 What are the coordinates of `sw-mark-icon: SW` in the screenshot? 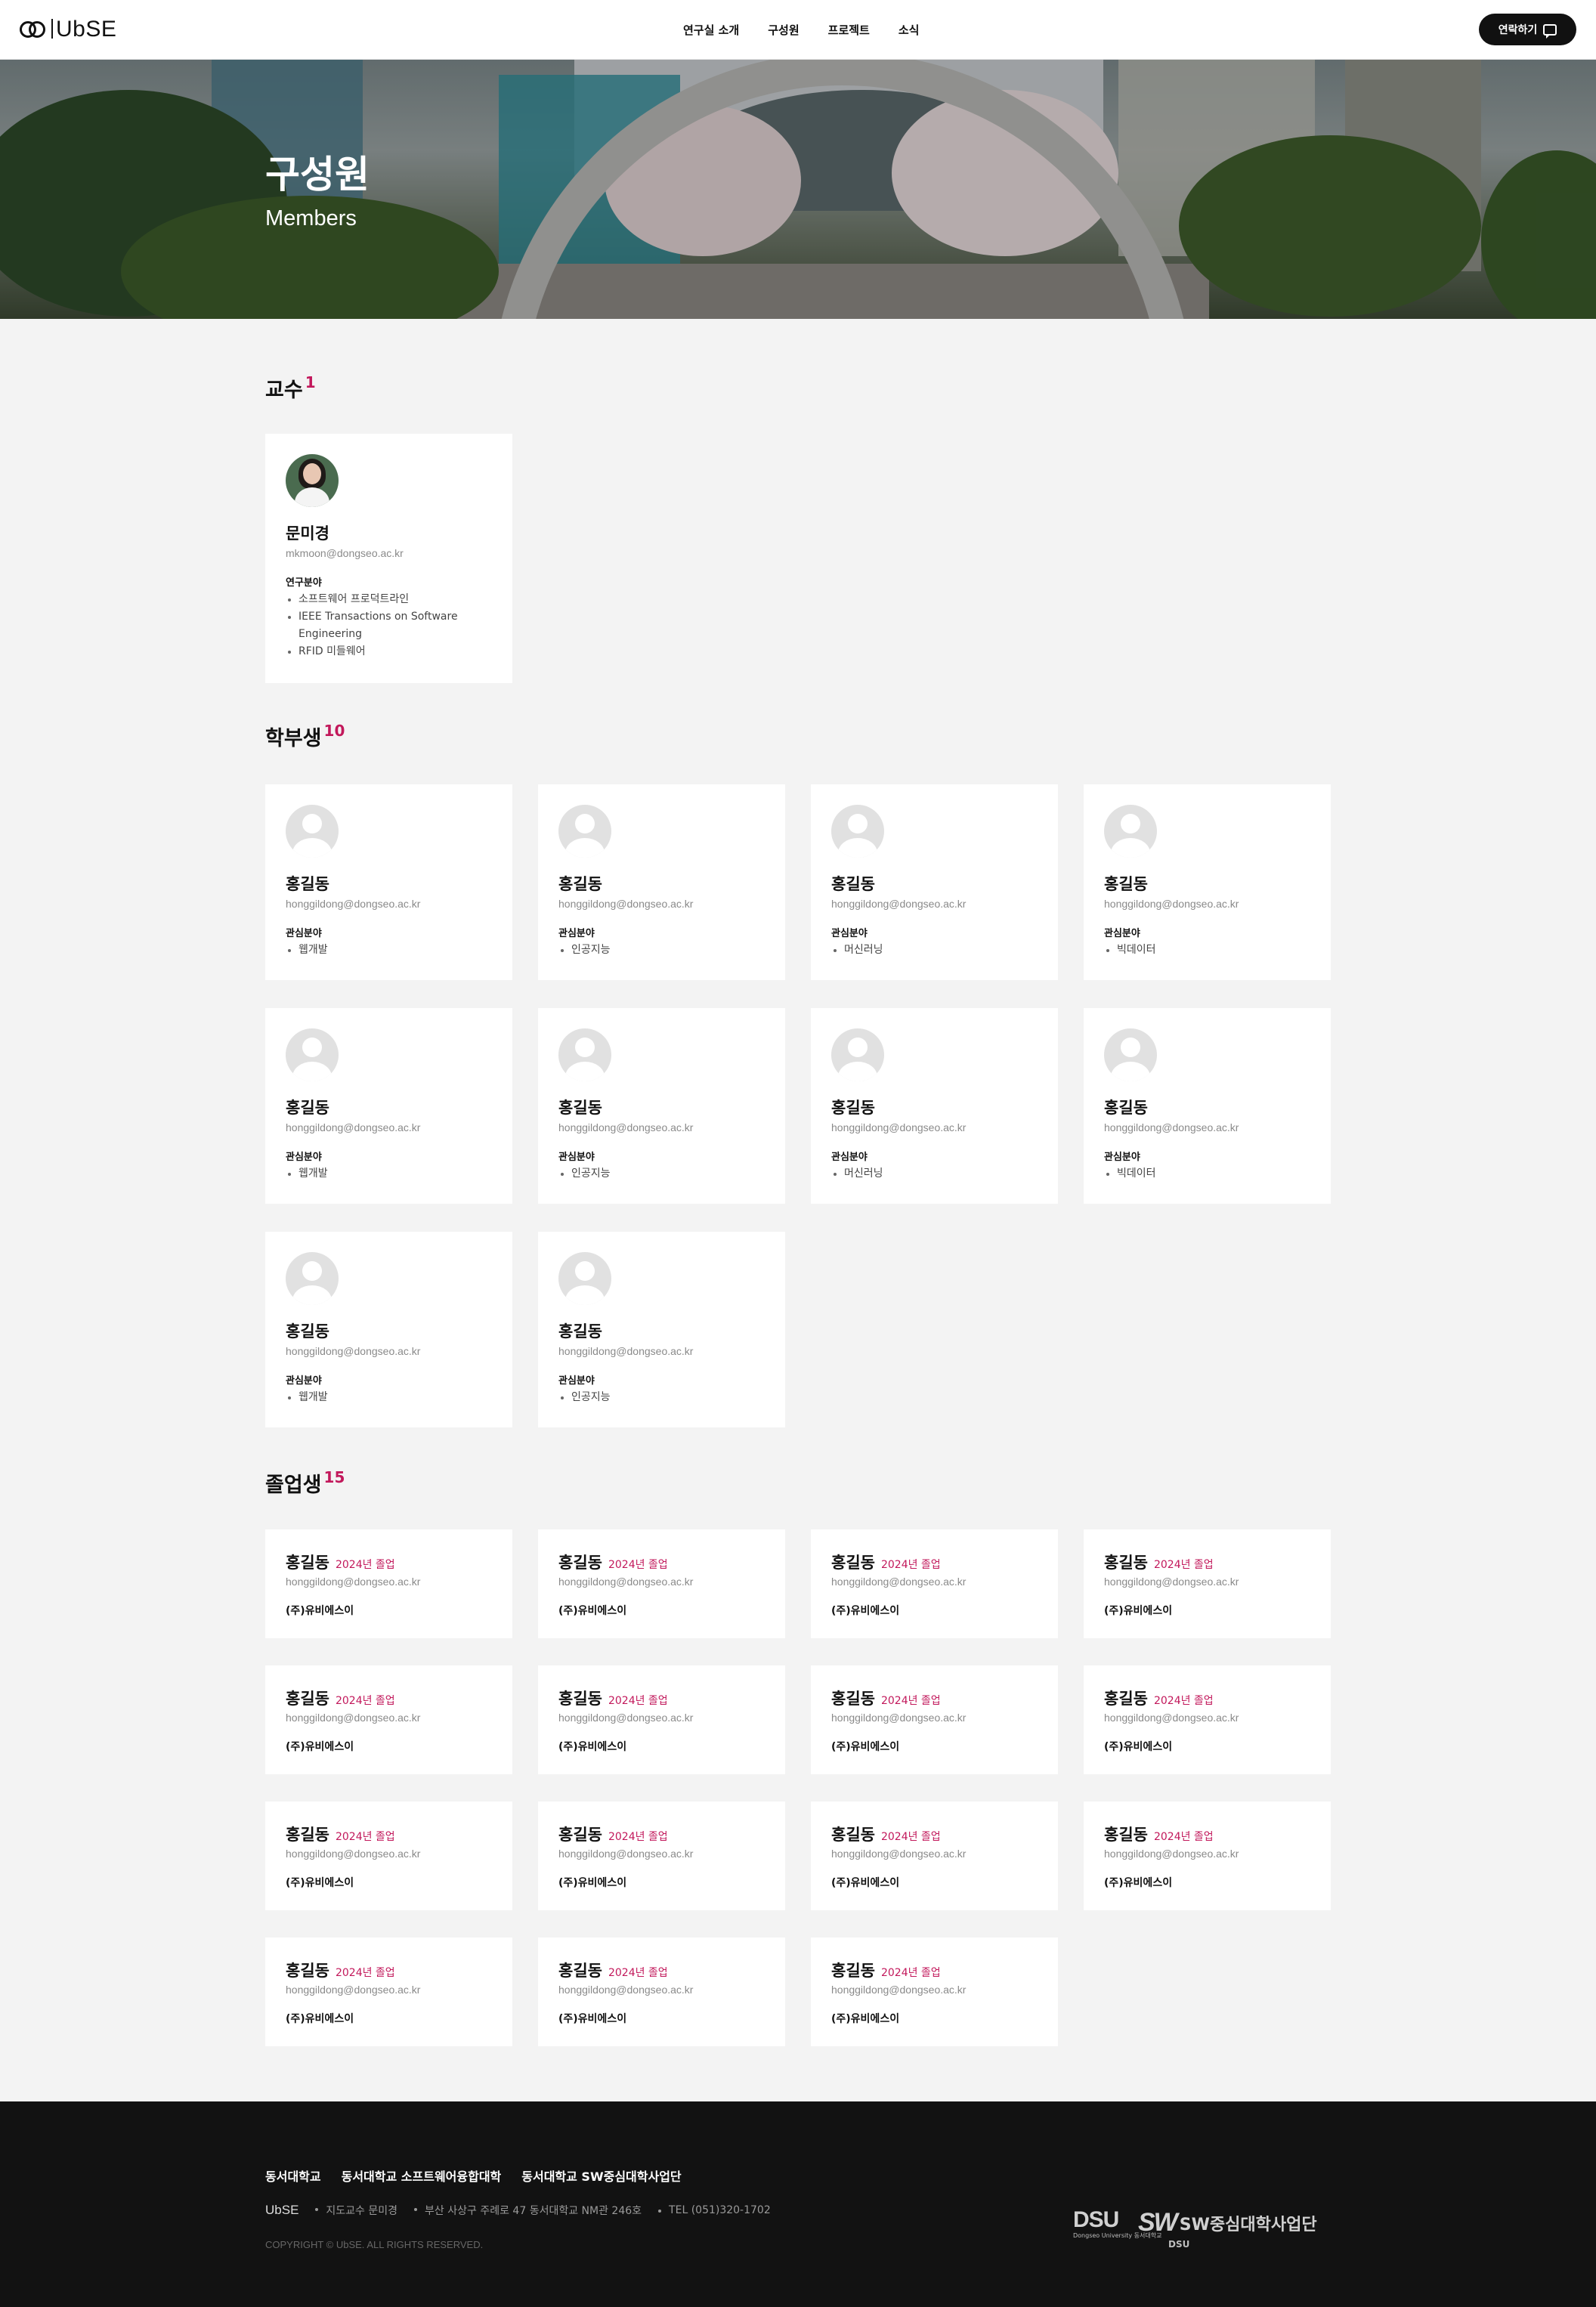 It's located at (1158, 2222).